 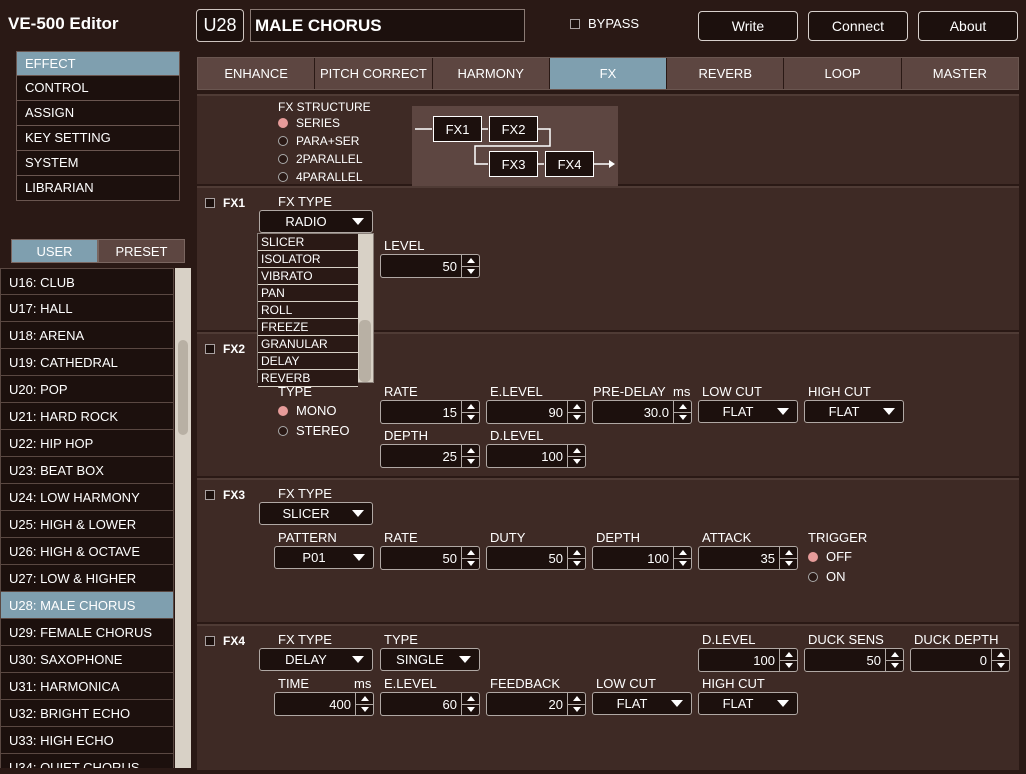 I want to click on dropdown-option: ROLL, so click(x=308, y=310).